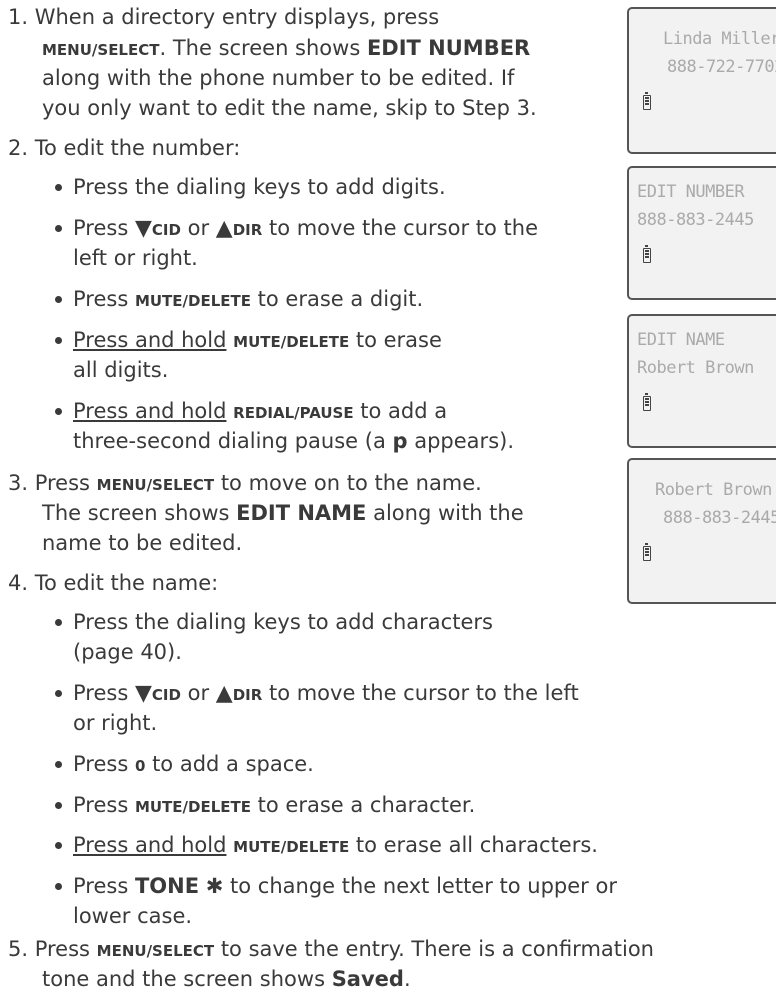  I want to click on step-2-title: 2. To edit the number:, so click(124, 148).